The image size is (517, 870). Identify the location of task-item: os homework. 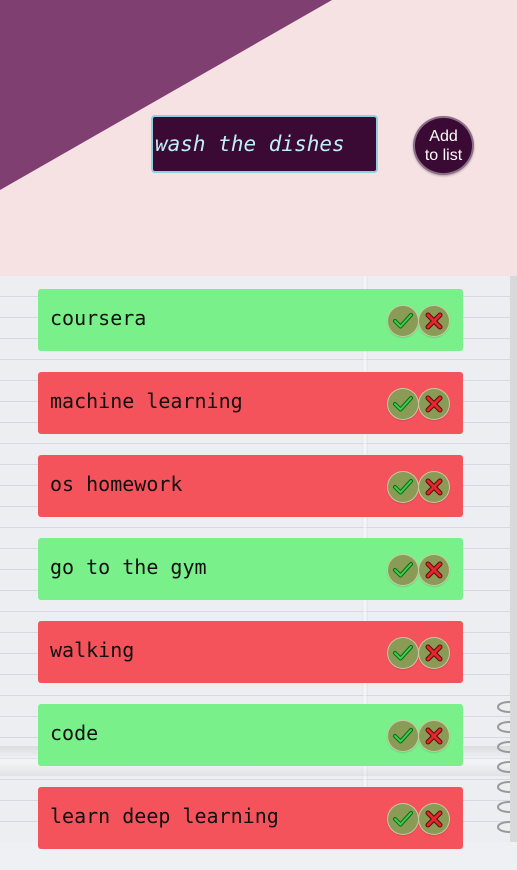
(250, 486).